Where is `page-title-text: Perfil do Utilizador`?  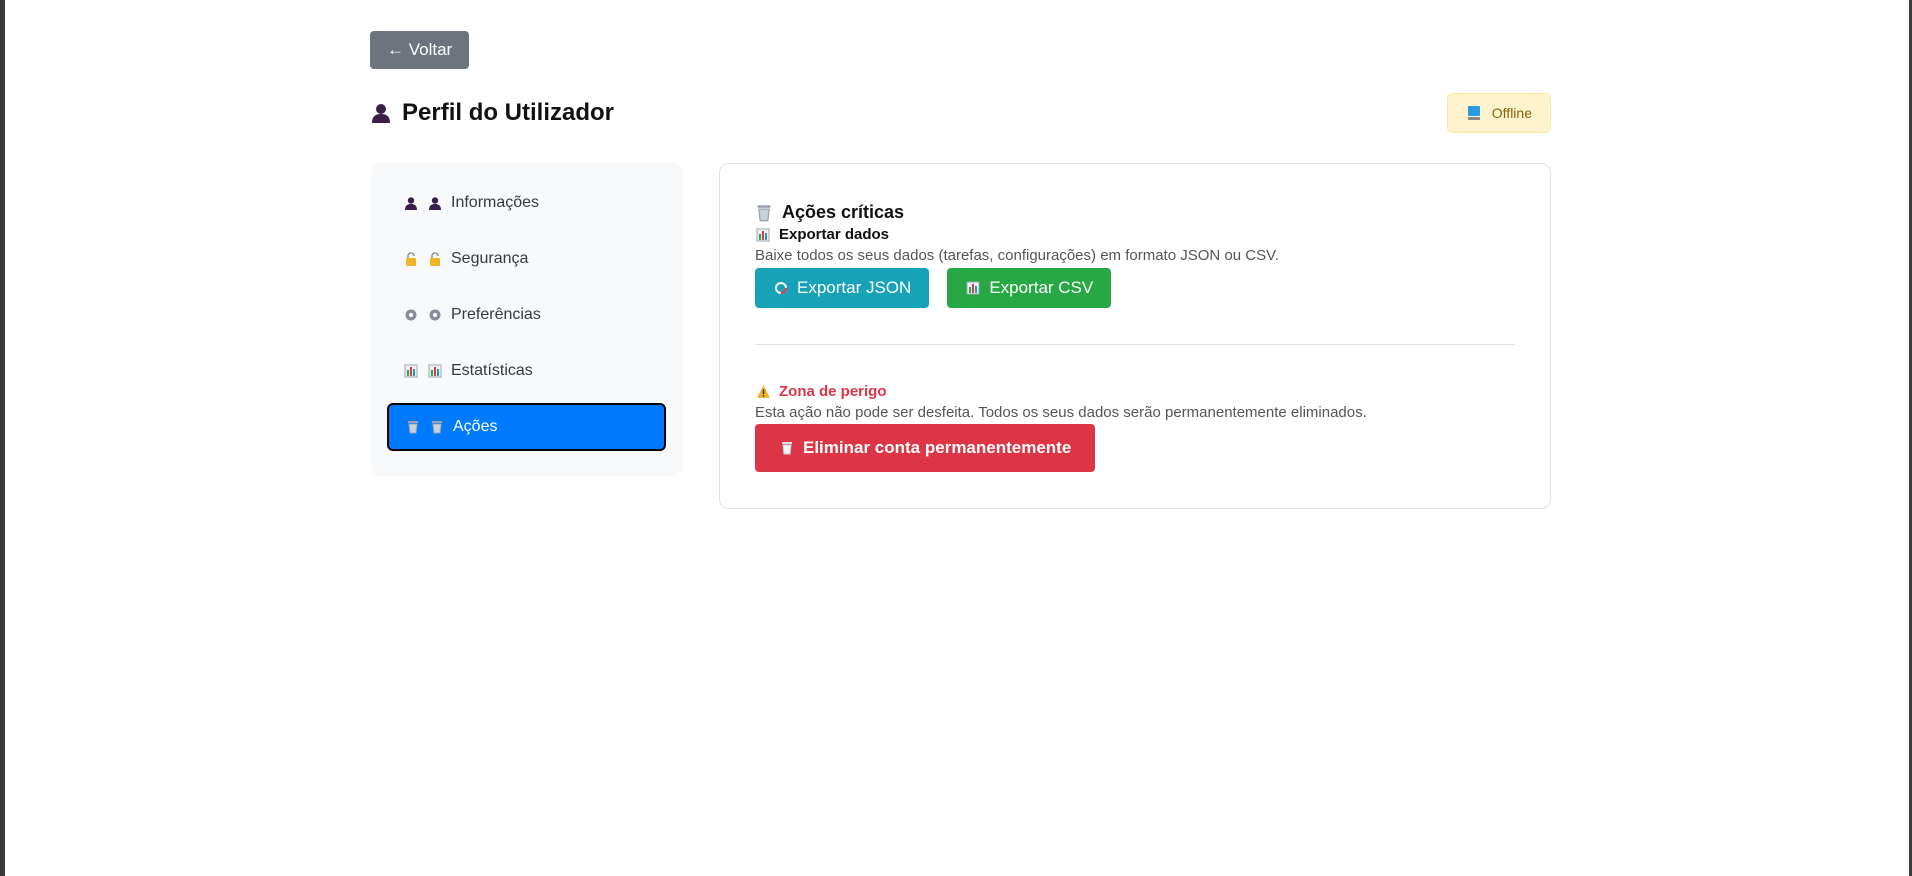
page-title-text: Perfil do Utilizador is located at coordinates (508, 112).